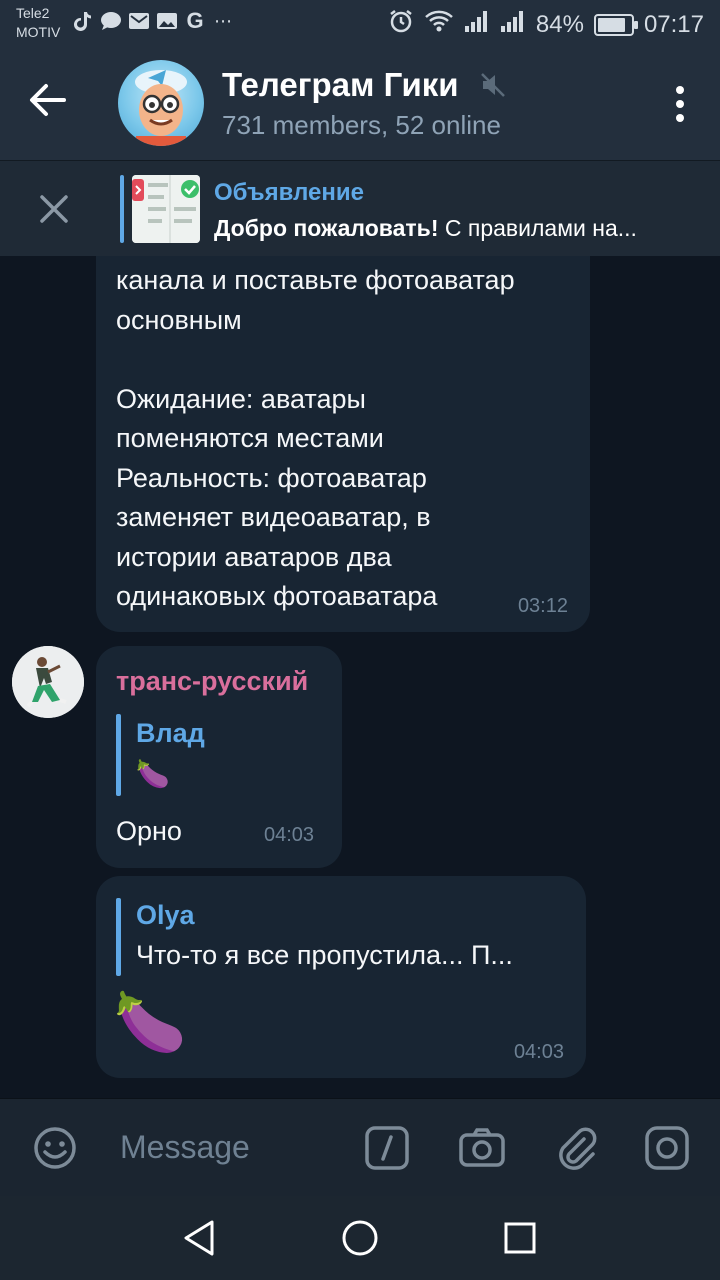 This screenshot has width=720, height=1280. What do you see at coordinates (48, 682) in the screenshot?
I see `sender-avatar` at bounding box center [48, 682].